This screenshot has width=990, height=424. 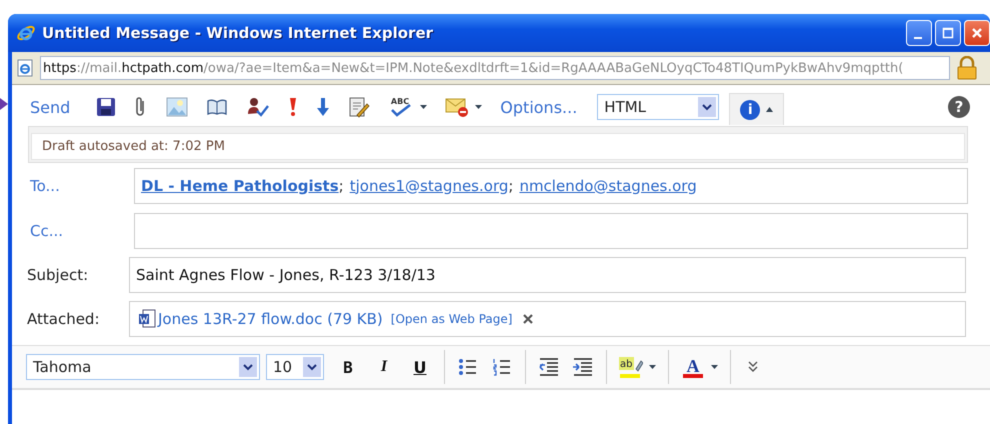 What do you see at coordinates (147, 319) in the screenshot?
I see `word-document-icon` at bounding box center [147, 319].